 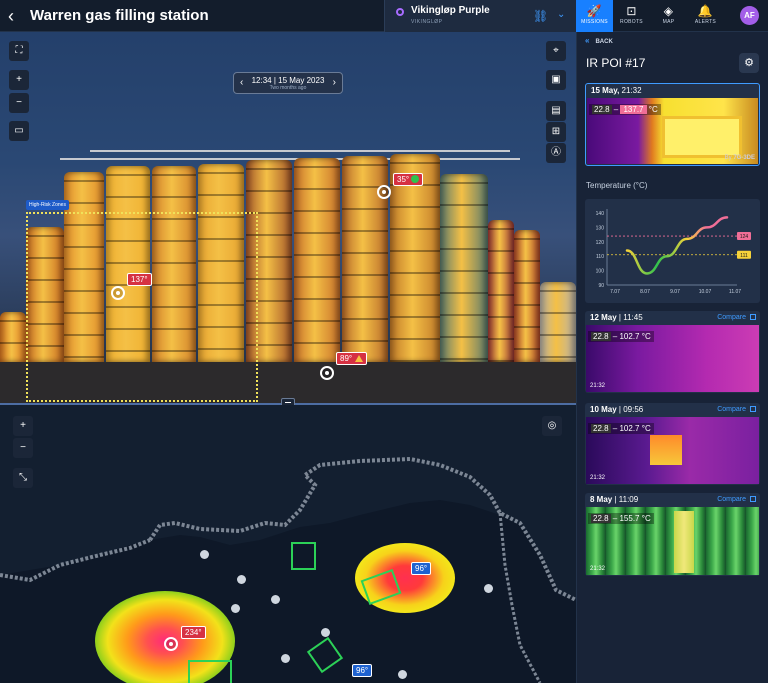 What do you see at coordinates (749, 63) in the screenshot?
I see `settings-gear-icon: ⚙` at bounding box center [749, 63].